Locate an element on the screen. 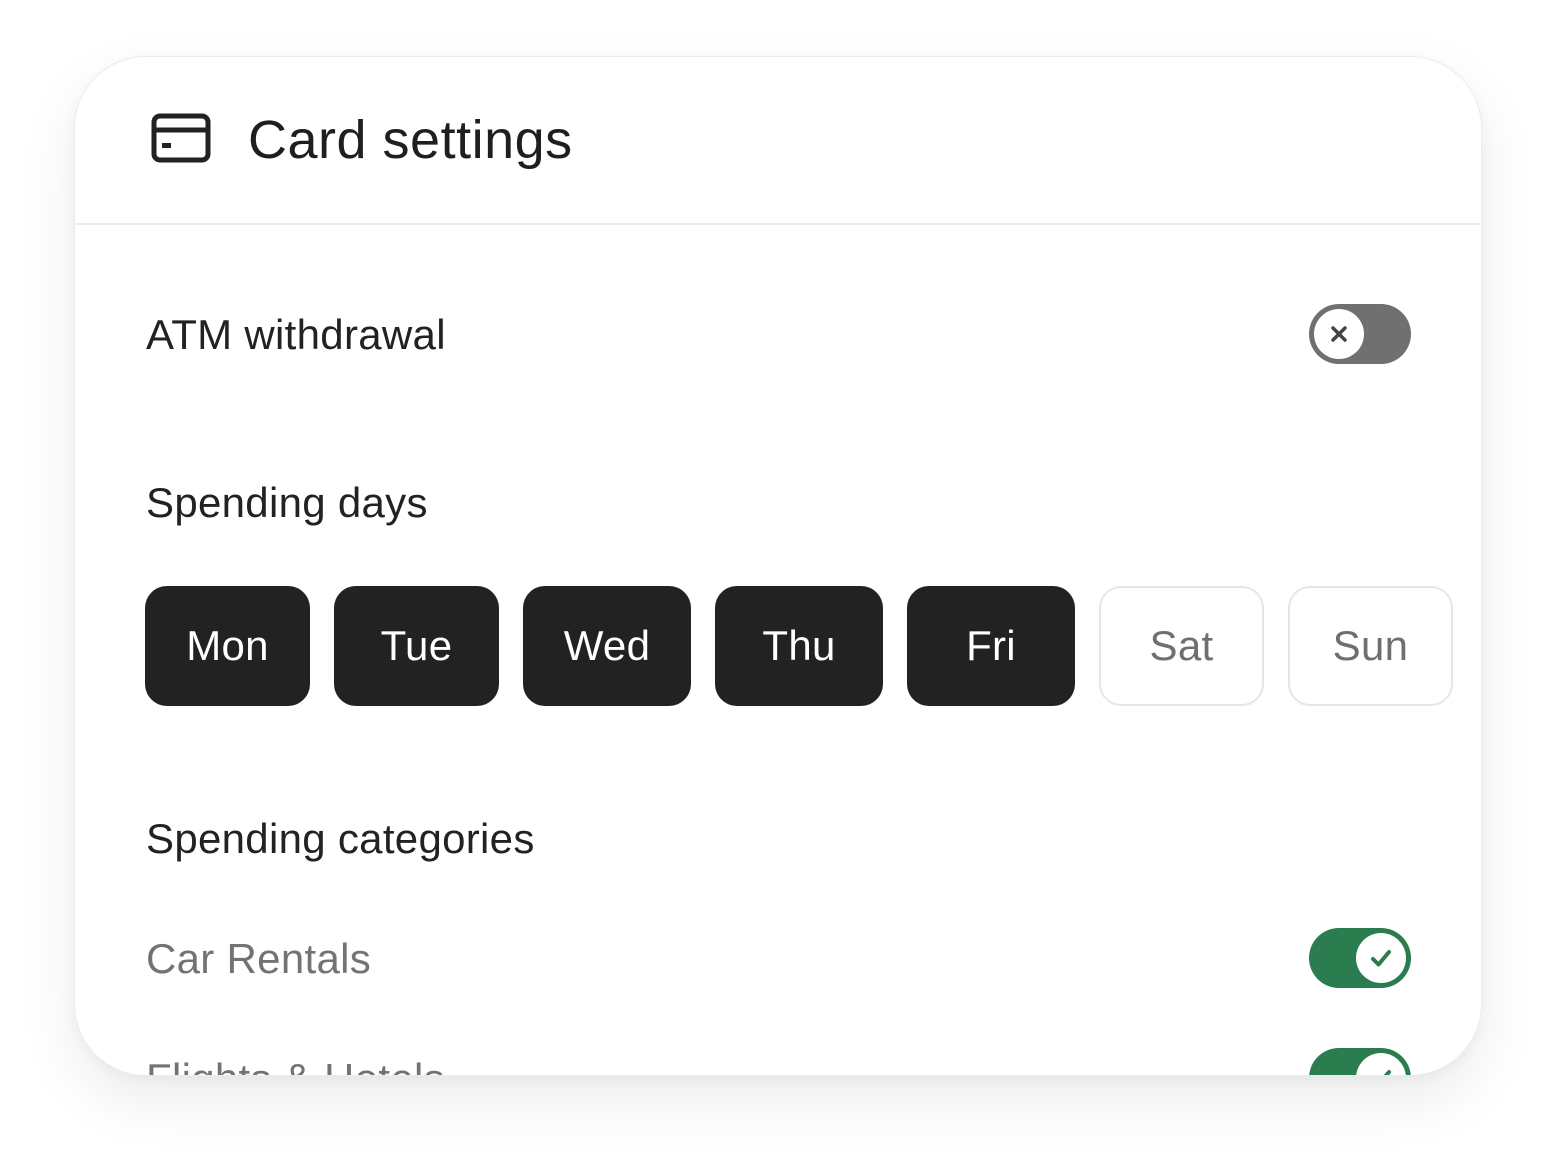  spending-categories-label: Spending categories is located at coordinates (340, 838).